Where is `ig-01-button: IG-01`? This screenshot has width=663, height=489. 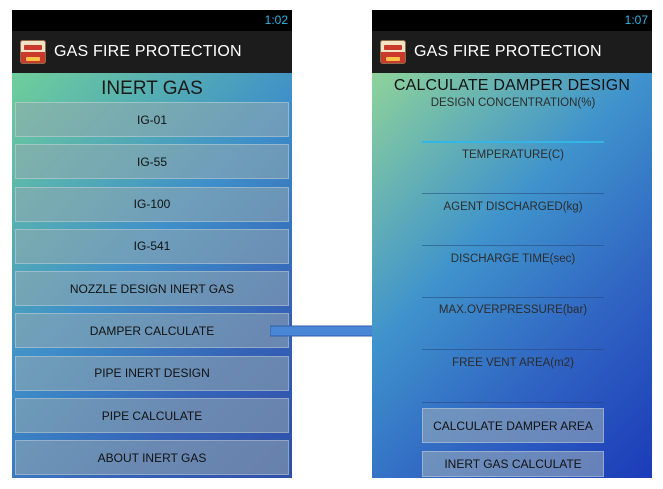
ig-01-button: IG-01 is located at coordinates (152, 119).